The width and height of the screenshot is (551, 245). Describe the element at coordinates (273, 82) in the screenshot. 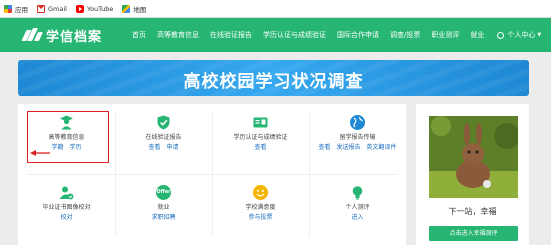

I see `banner-title: 高校校园学习状况调查` at that location.